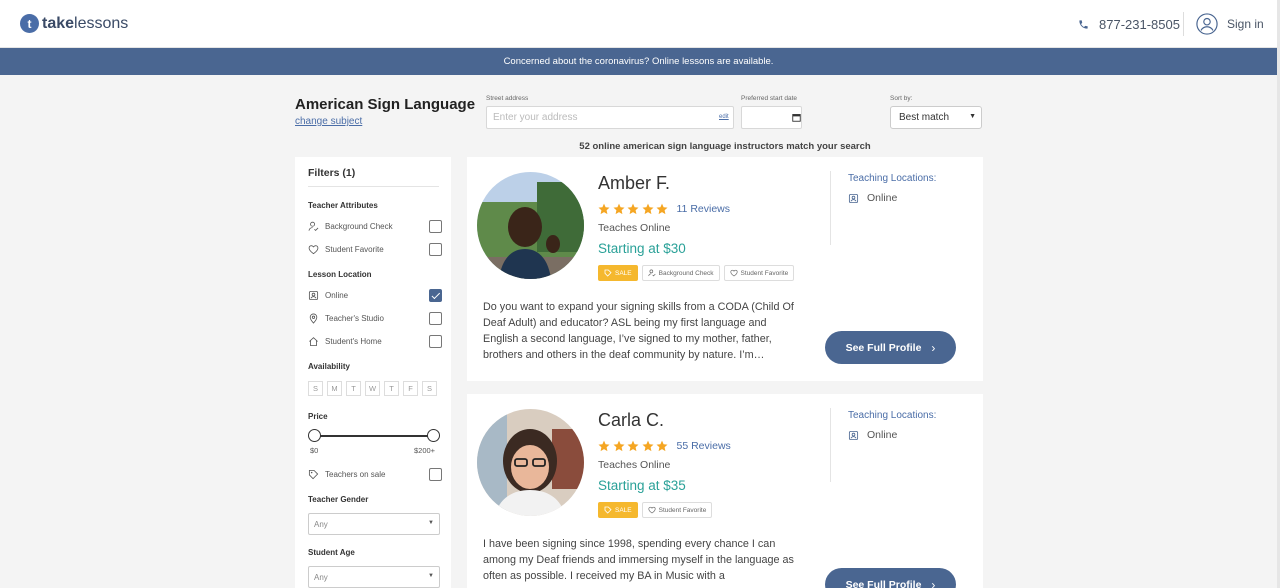 The height and width of the screenshot is (588, 1280). I want to click on day-toggle: W, so click(372, 388).